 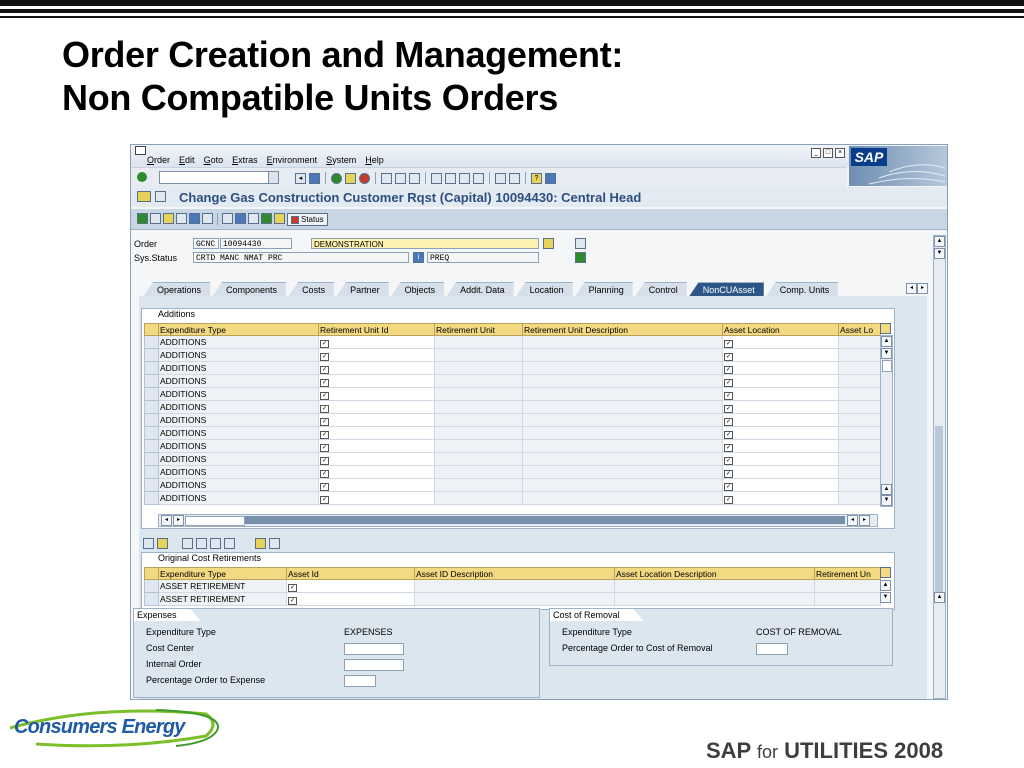 I want to click on components-icon, so click(x=240, y=218).